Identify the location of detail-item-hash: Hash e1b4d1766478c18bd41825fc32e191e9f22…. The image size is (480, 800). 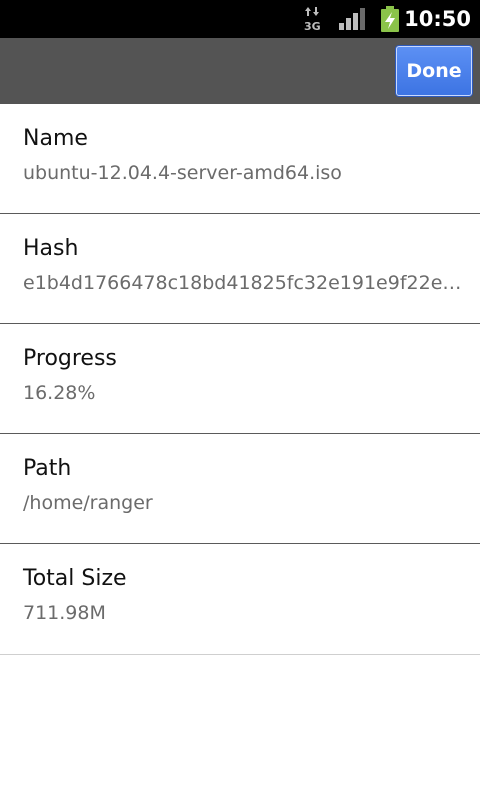
(240, 269).